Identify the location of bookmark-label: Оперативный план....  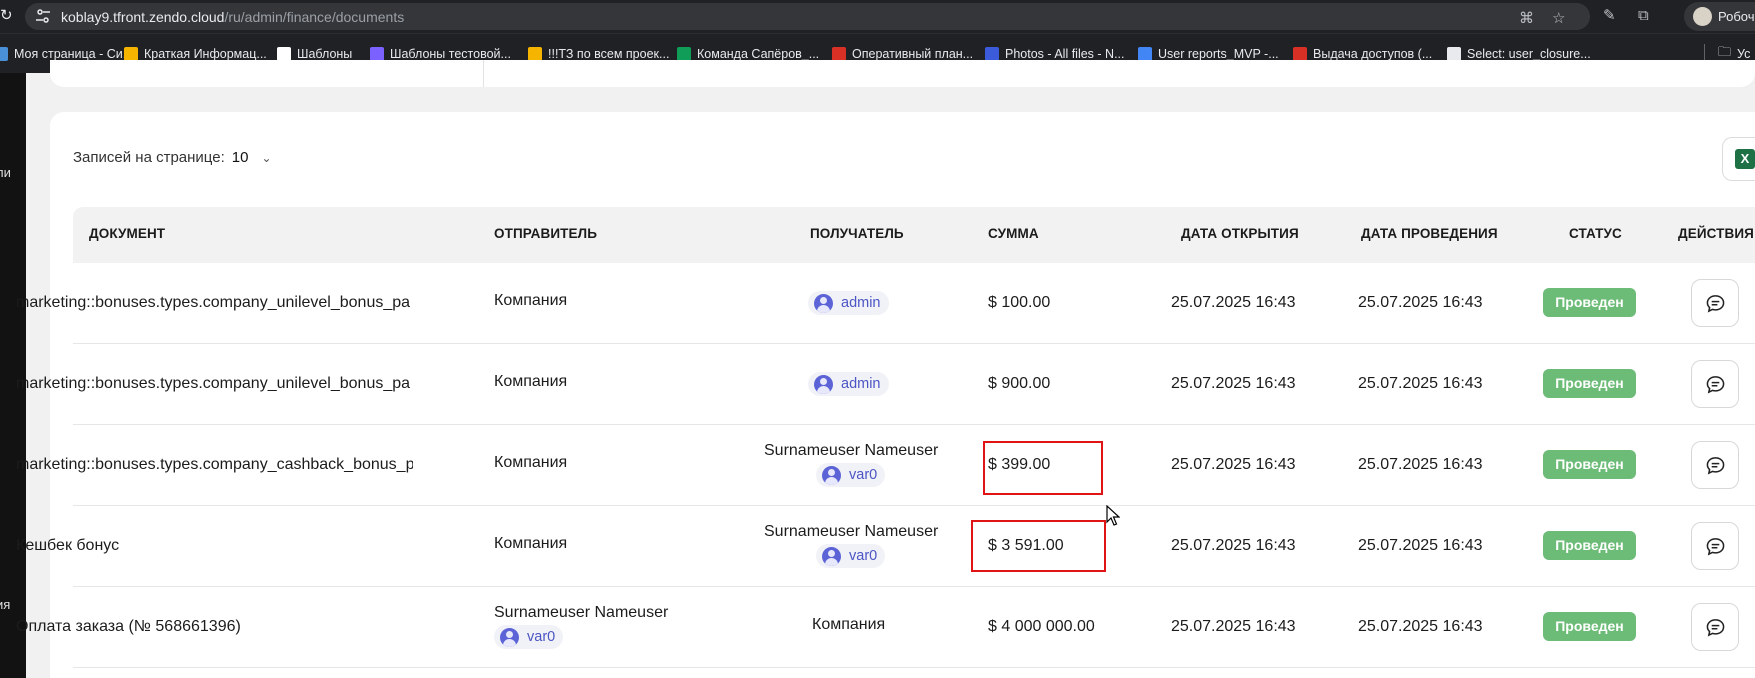
(913, 54).